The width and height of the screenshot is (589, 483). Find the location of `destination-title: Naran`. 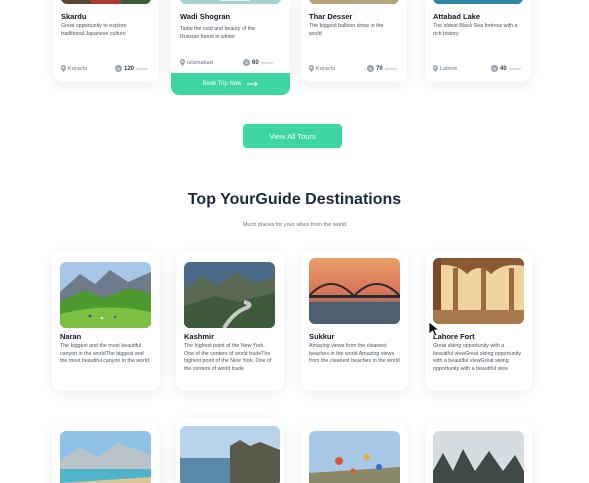

destination-title: Naran is located at coordinates (71, 336).